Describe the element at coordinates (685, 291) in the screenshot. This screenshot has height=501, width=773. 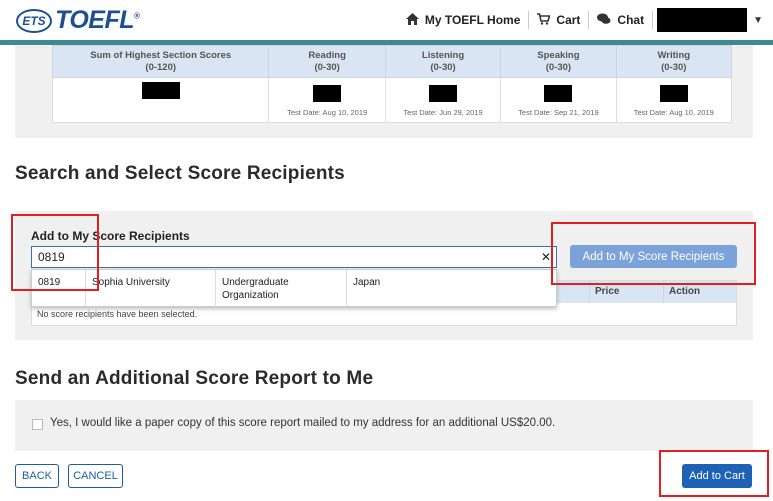
I see `action-column-header: Action` at that location.